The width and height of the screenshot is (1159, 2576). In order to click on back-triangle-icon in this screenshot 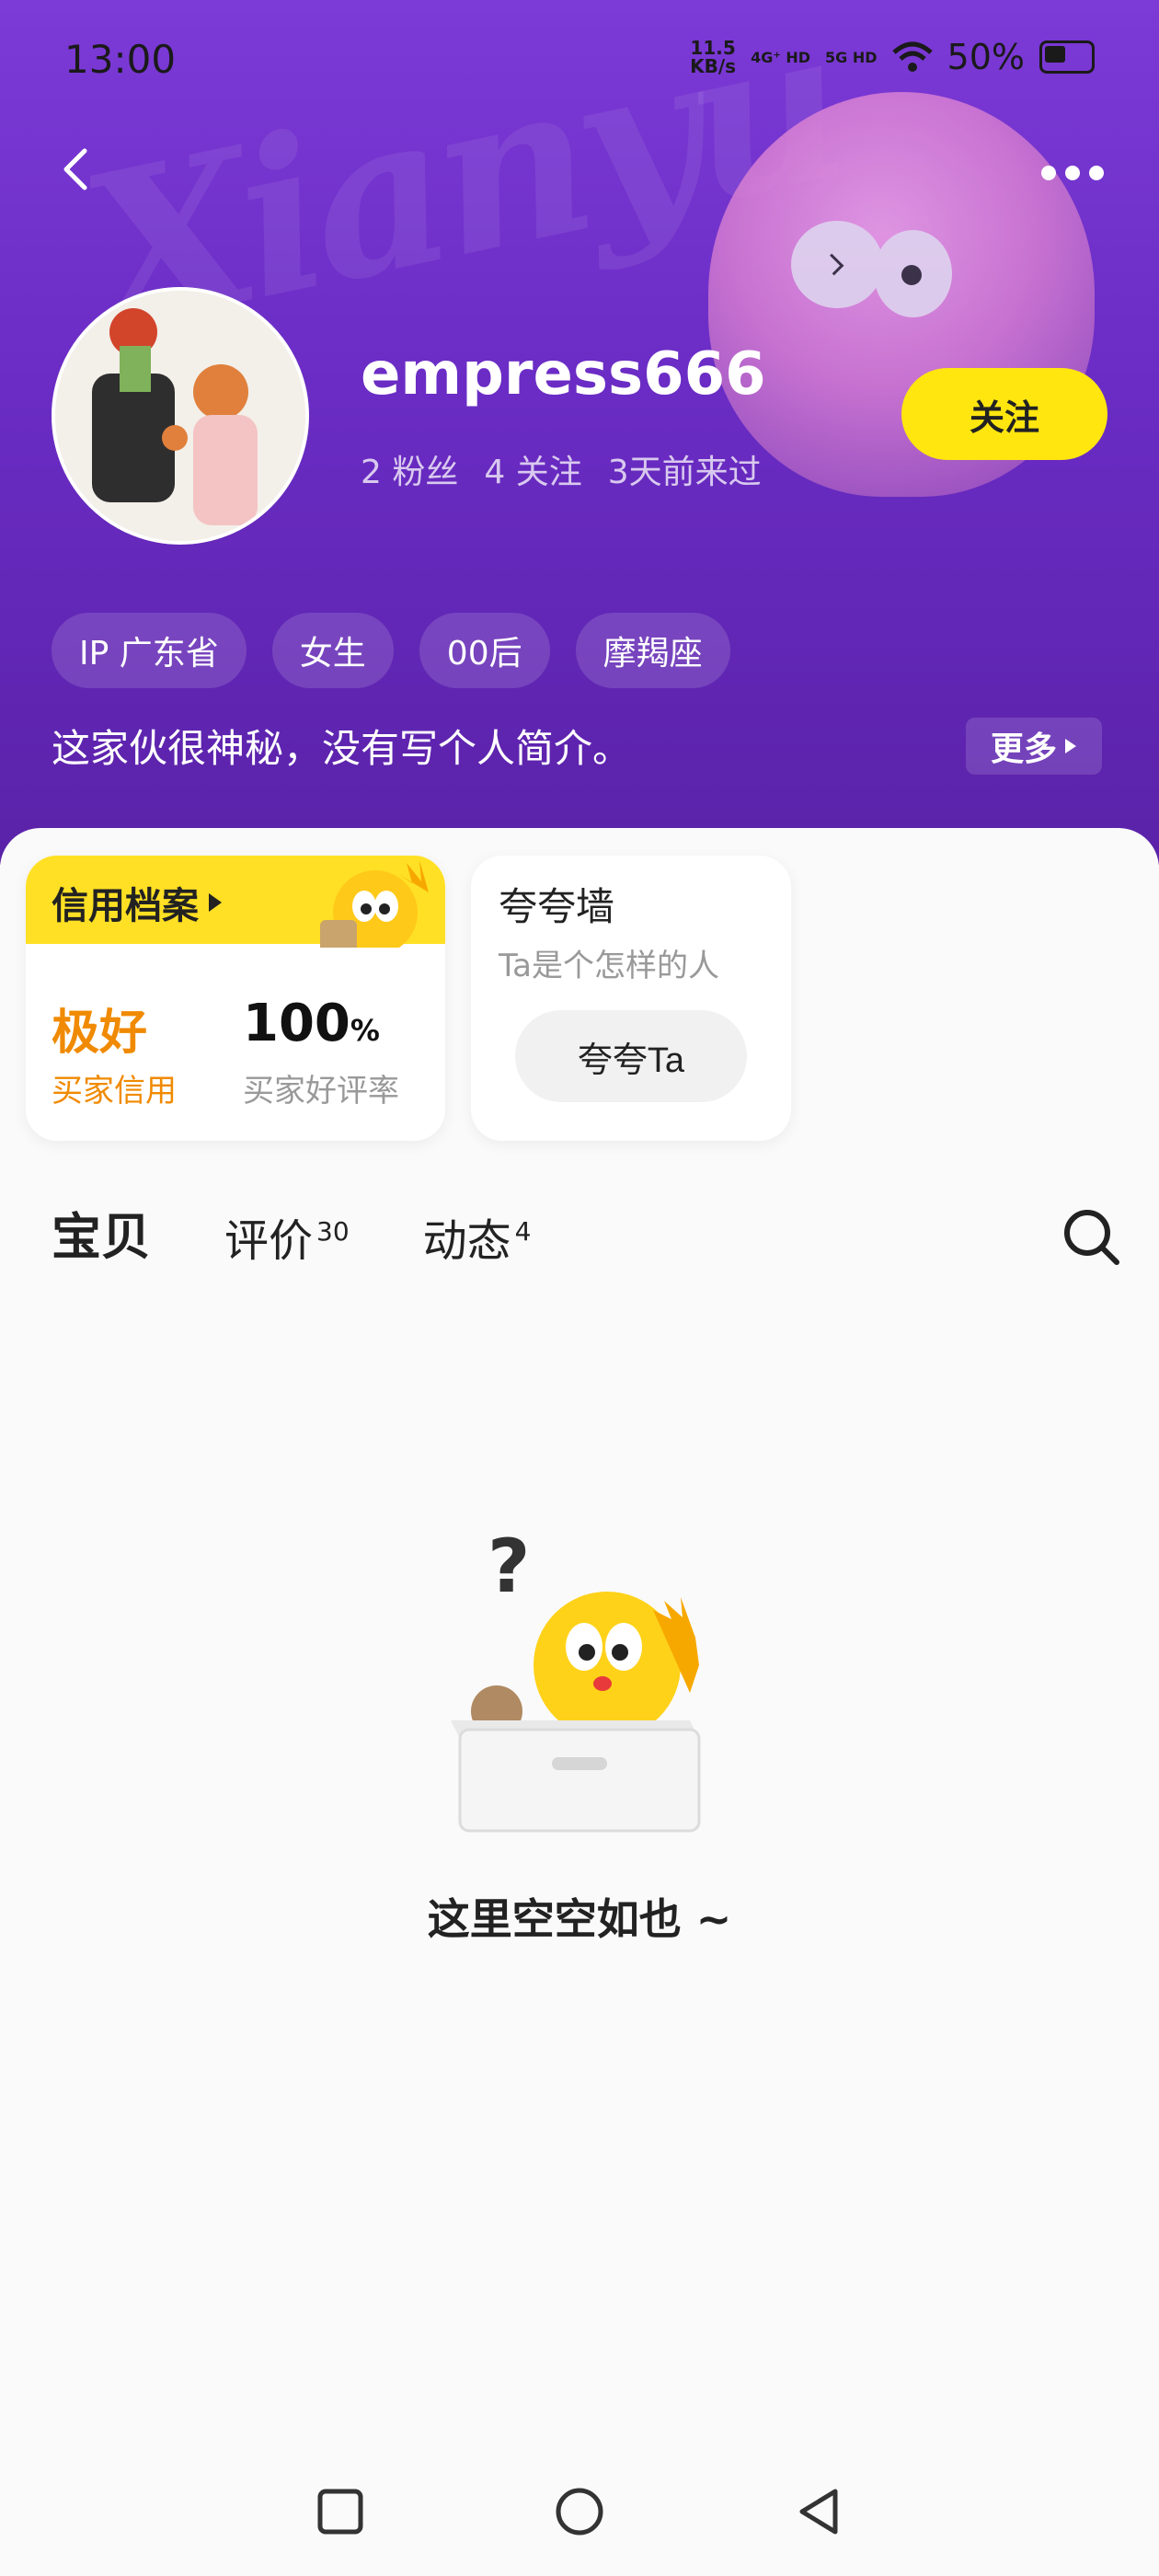, I will do `click(818, 2511)`.